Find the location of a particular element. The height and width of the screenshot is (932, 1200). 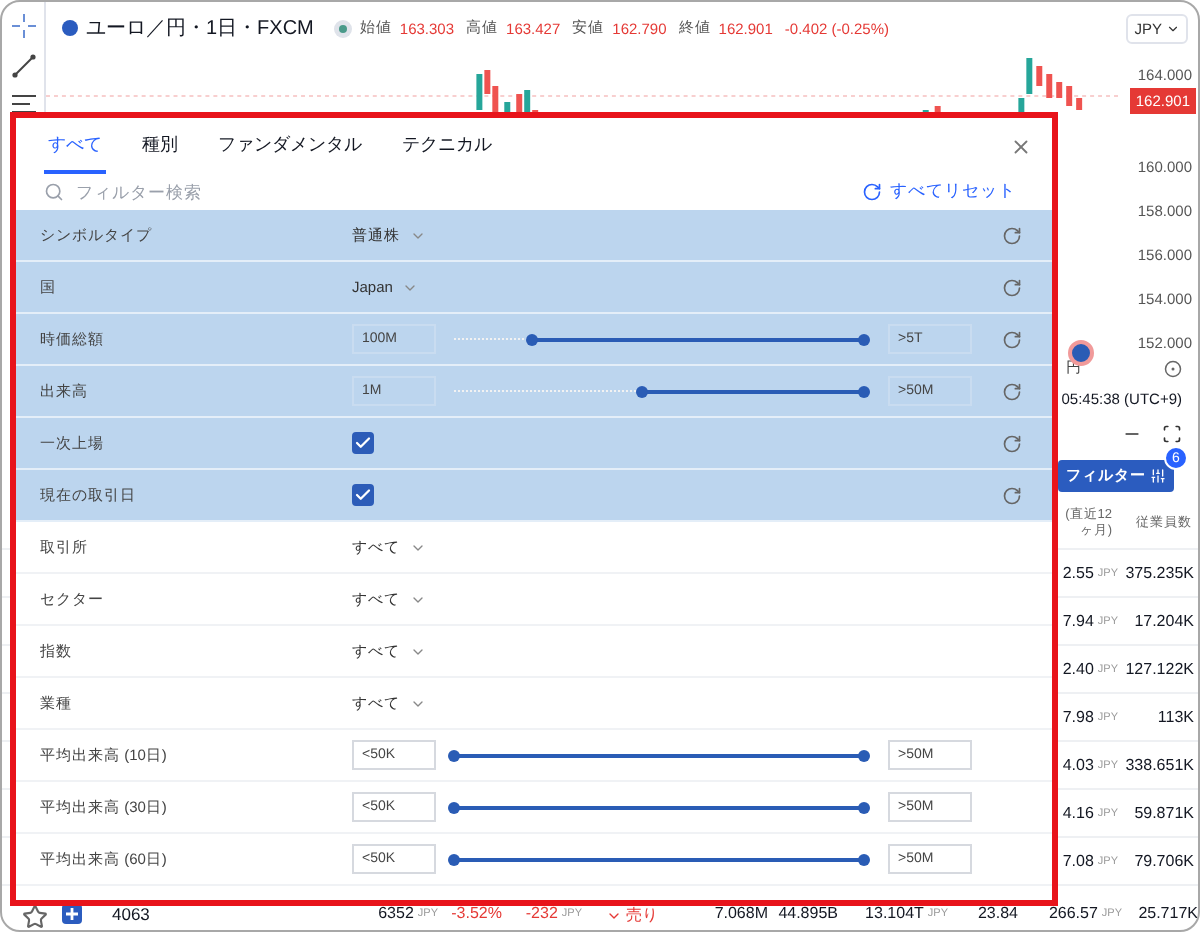

reset-all-button: すべてリセット is located at coordinates (939, 192).